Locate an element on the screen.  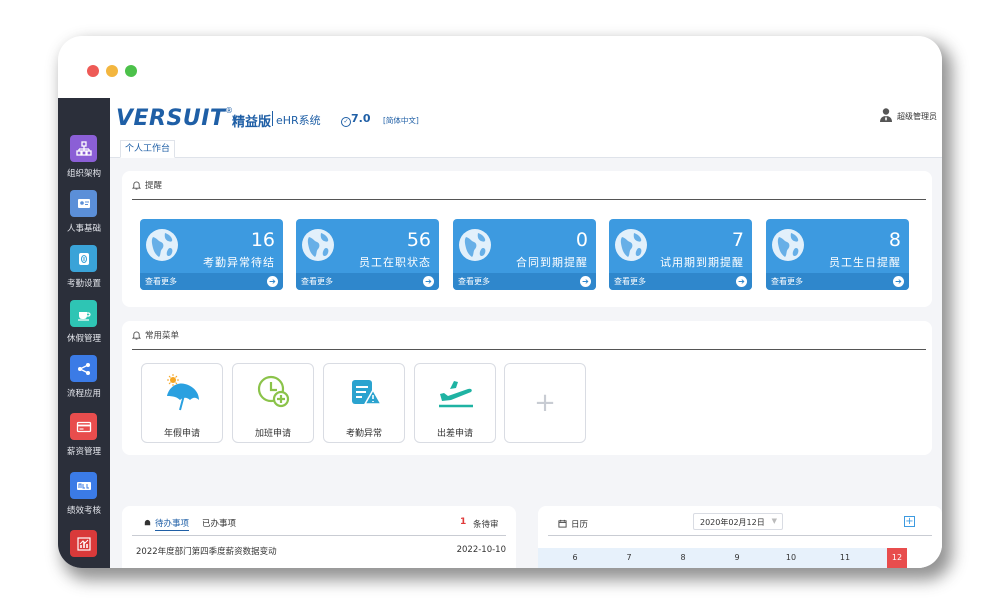
language-switch: [简体中文] is located at coordinates (401, 120).